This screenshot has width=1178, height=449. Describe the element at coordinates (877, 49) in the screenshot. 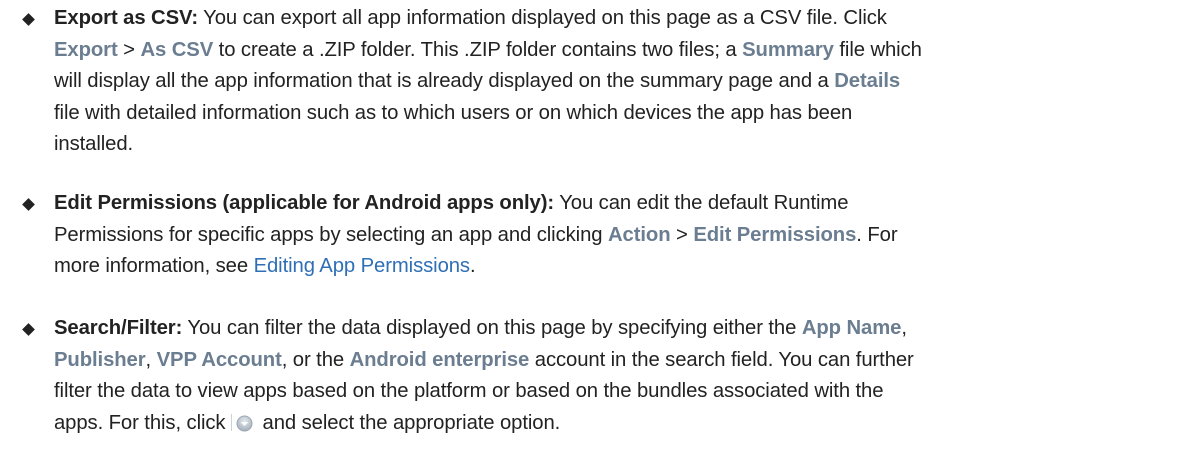

I see `body-text: file which` at that location.